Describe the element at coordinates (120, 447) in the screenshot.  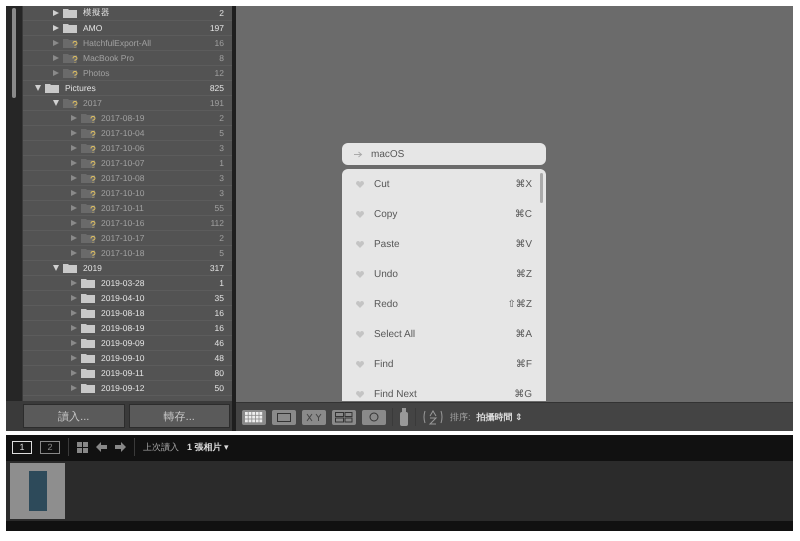
I see `forward-arrow-icon` at that location.